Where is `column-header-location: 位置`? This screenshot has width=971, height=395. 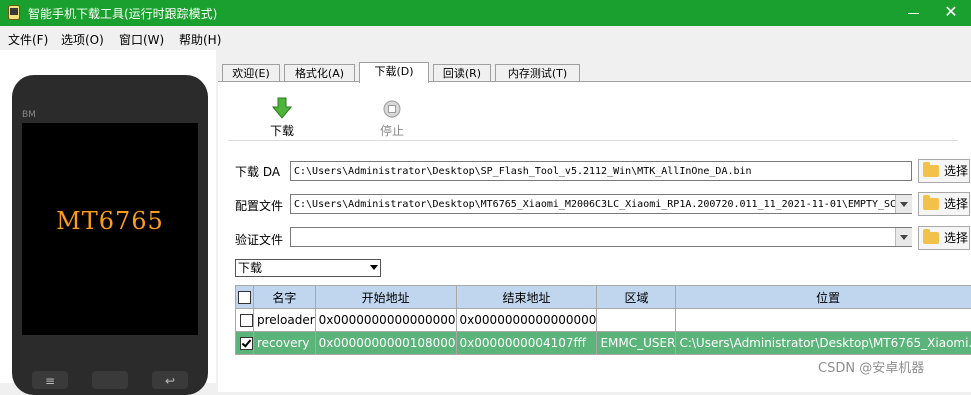 column-header-location: 位置 is located at coordinates (823, 297).